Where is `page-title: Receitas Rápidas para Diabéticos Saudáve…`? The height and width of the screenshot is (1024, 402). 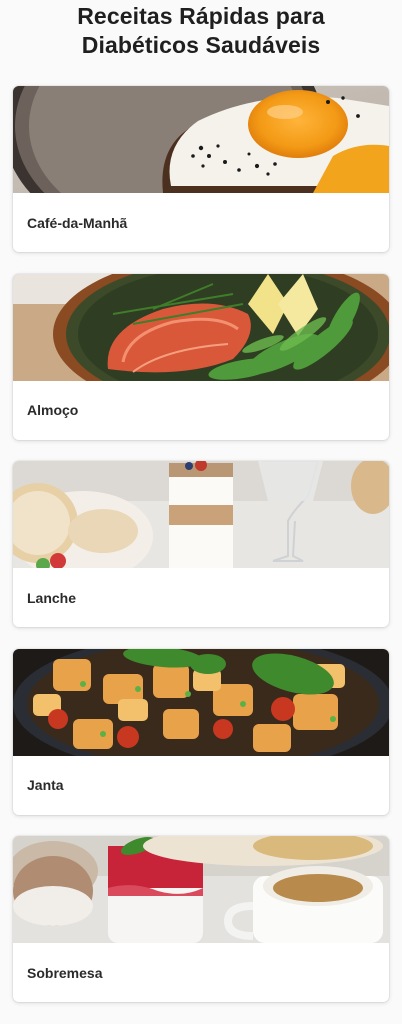
page-title: Receitas Rápidas para Diabéticos Saudáve… is located at coordinates (201, 35).